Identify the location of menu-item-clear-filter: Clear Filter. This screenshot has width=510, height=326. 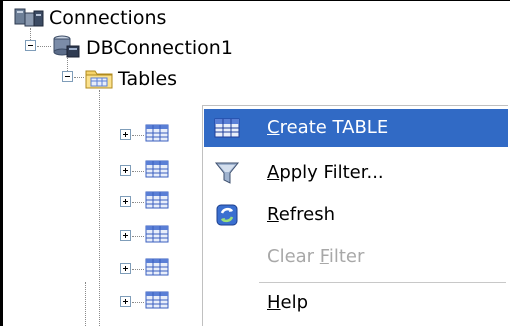
(356, 257).